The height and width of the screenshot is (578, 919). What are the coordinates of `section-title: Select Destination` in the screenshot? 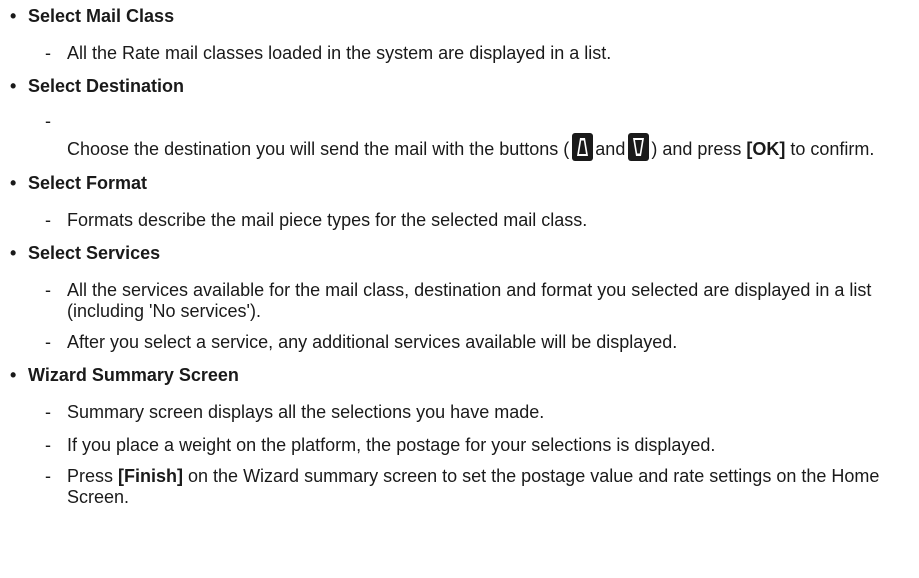 It's located at (106, 86).